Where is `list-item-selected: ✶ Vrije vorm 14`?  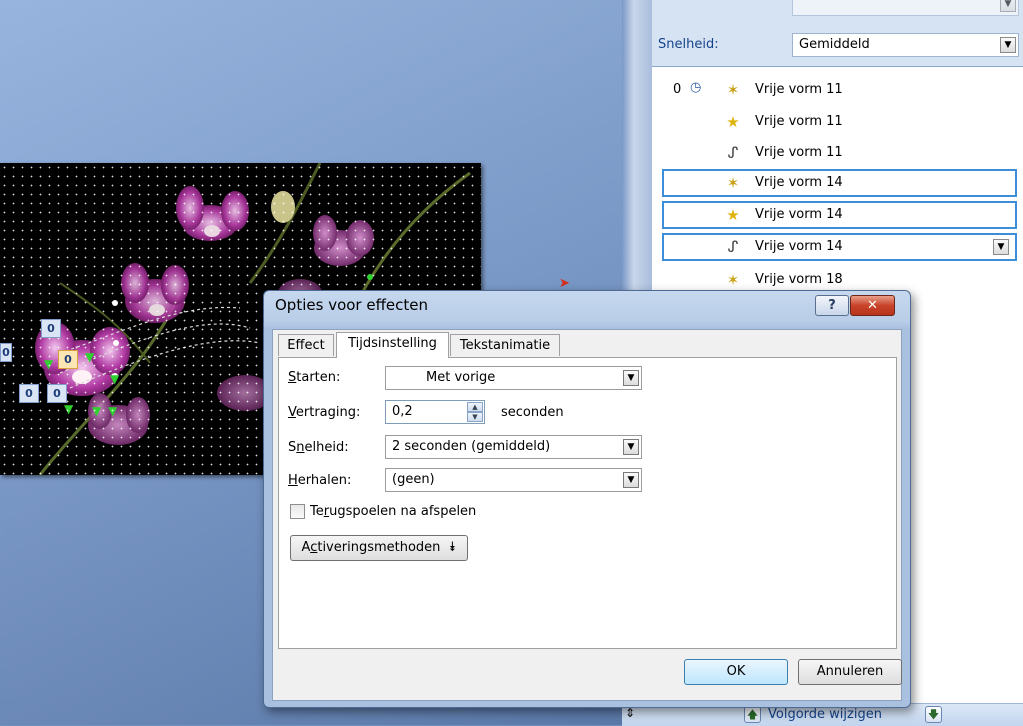 list-item-selected: ✶ Vrije vorm 14 is located at coordinates (839, 183).